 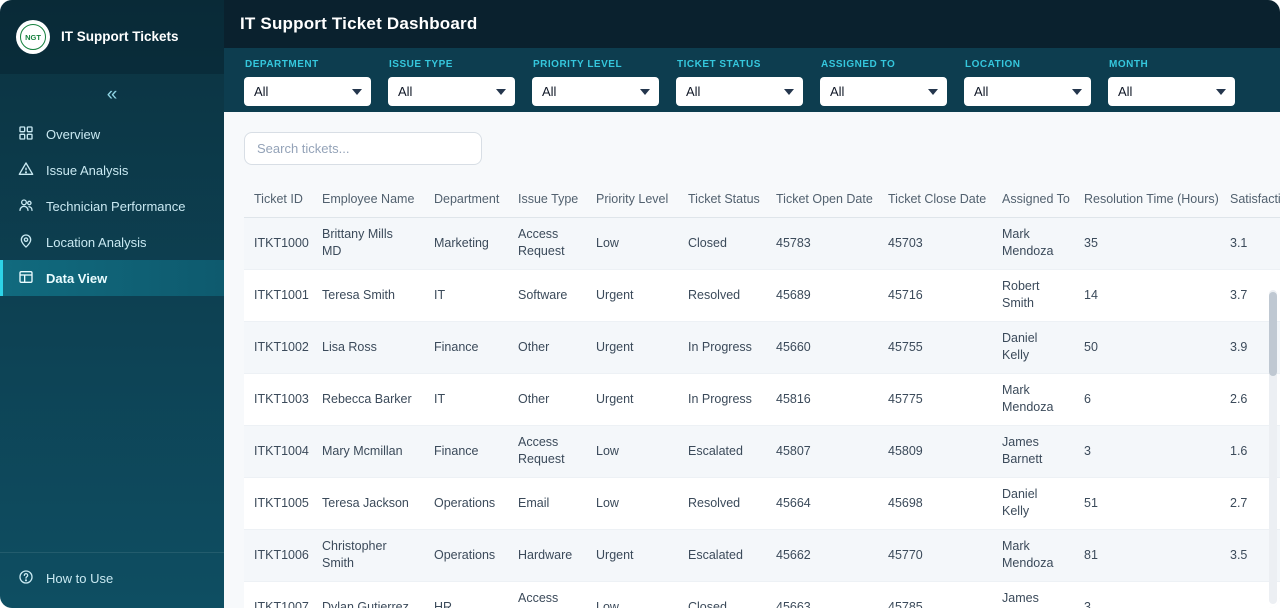 I want to click on filter-assigned-to: ASSIGNED TO All, so click(x=883, y=84).